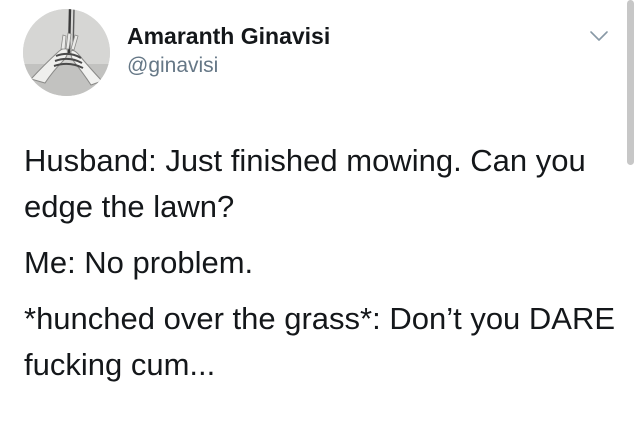  I want to click on scrollbar, so click(630, 82).